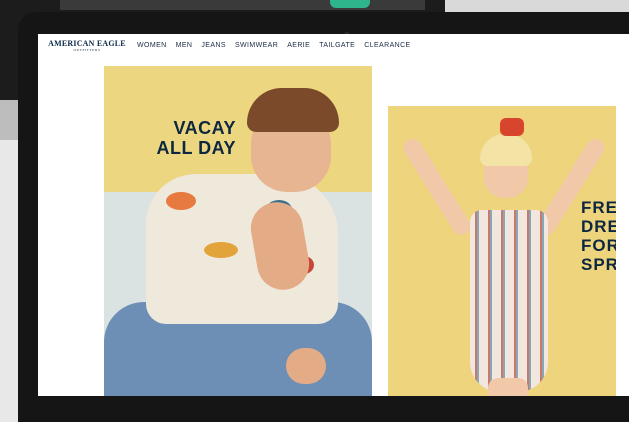  What do you see at coordinates (598, 226) in the screenshot?
I see `hero-right-line2: DRE` at bounding box center [598, 226].